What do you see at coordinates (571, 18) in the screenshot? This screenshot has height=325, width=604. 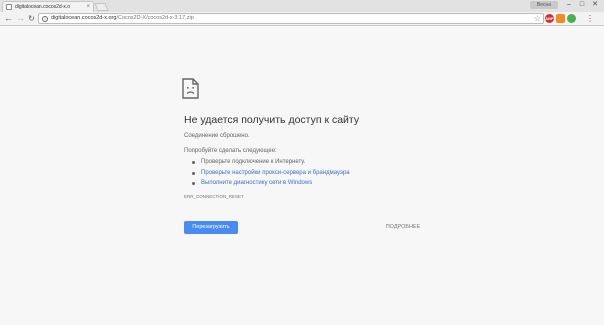 I see `extension-green-icon` at bounding box center [571, 18].